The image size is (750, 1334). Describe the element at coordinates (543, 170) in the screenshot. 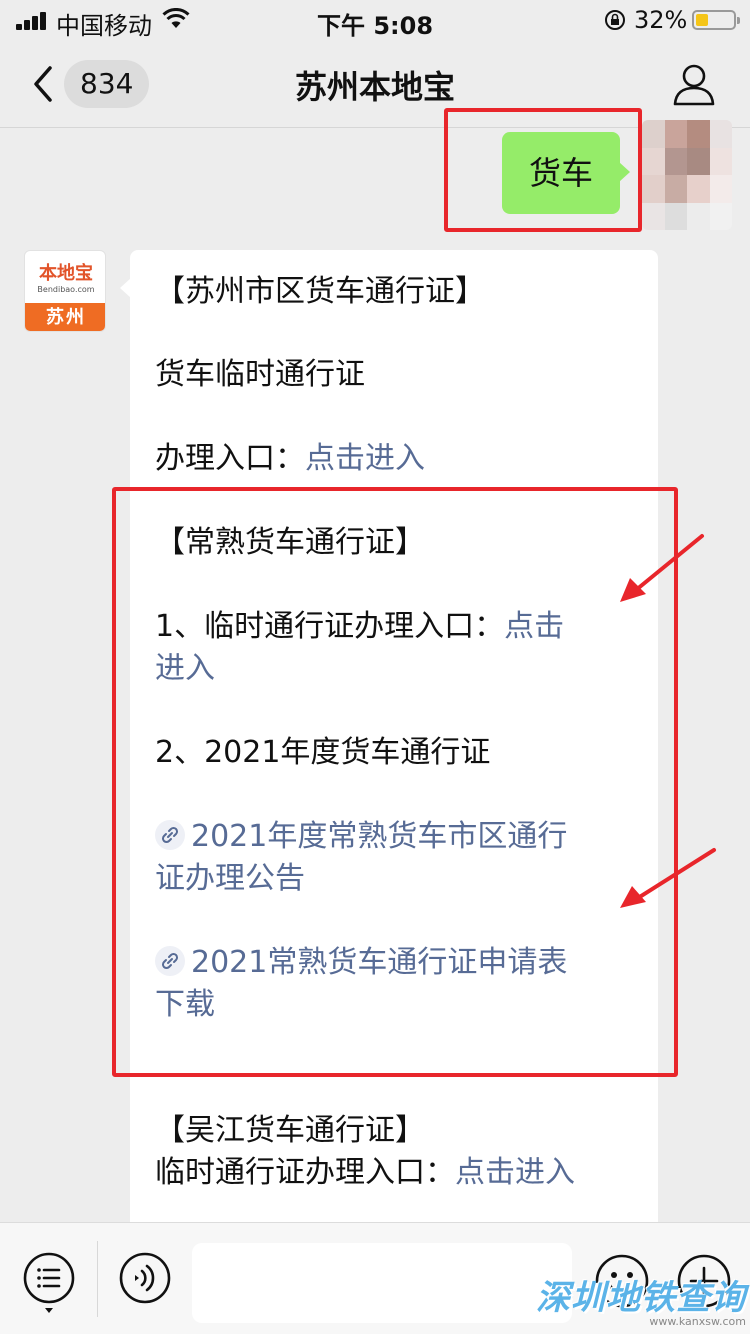

I see `highlight-box-outgoing` at that location.